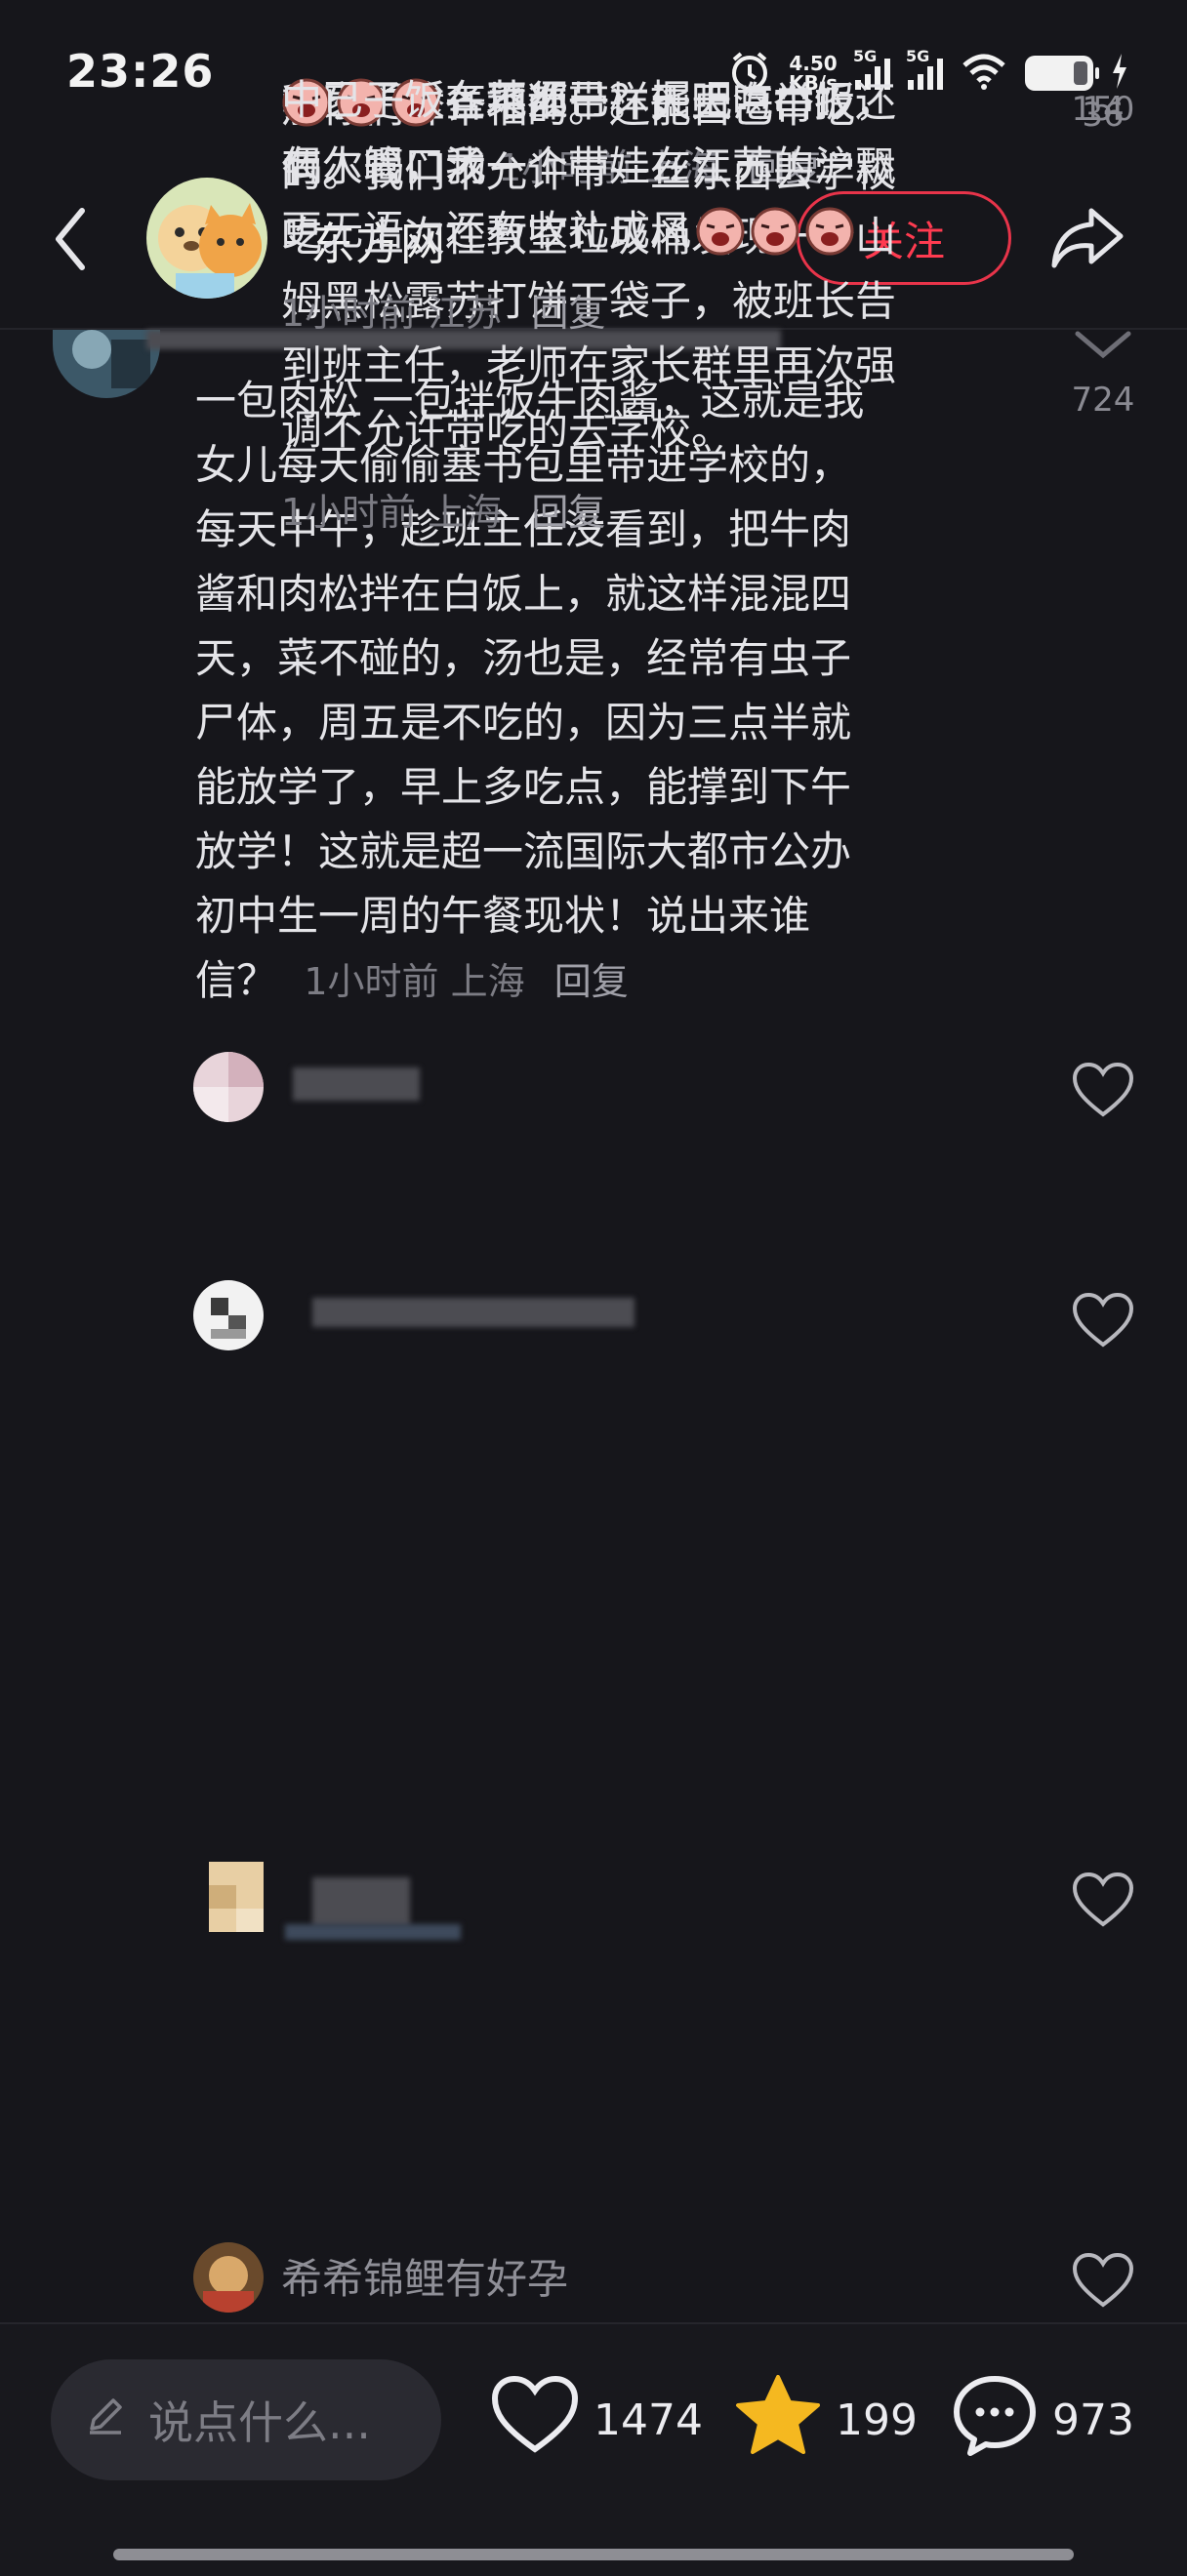 Image resolution: width=1187 pixels, height=2576 pixels. What do you see at coordinates (877, 2420) in the screenshot?
I see `favorite-total: 199` at bounding box center [877, 2420].